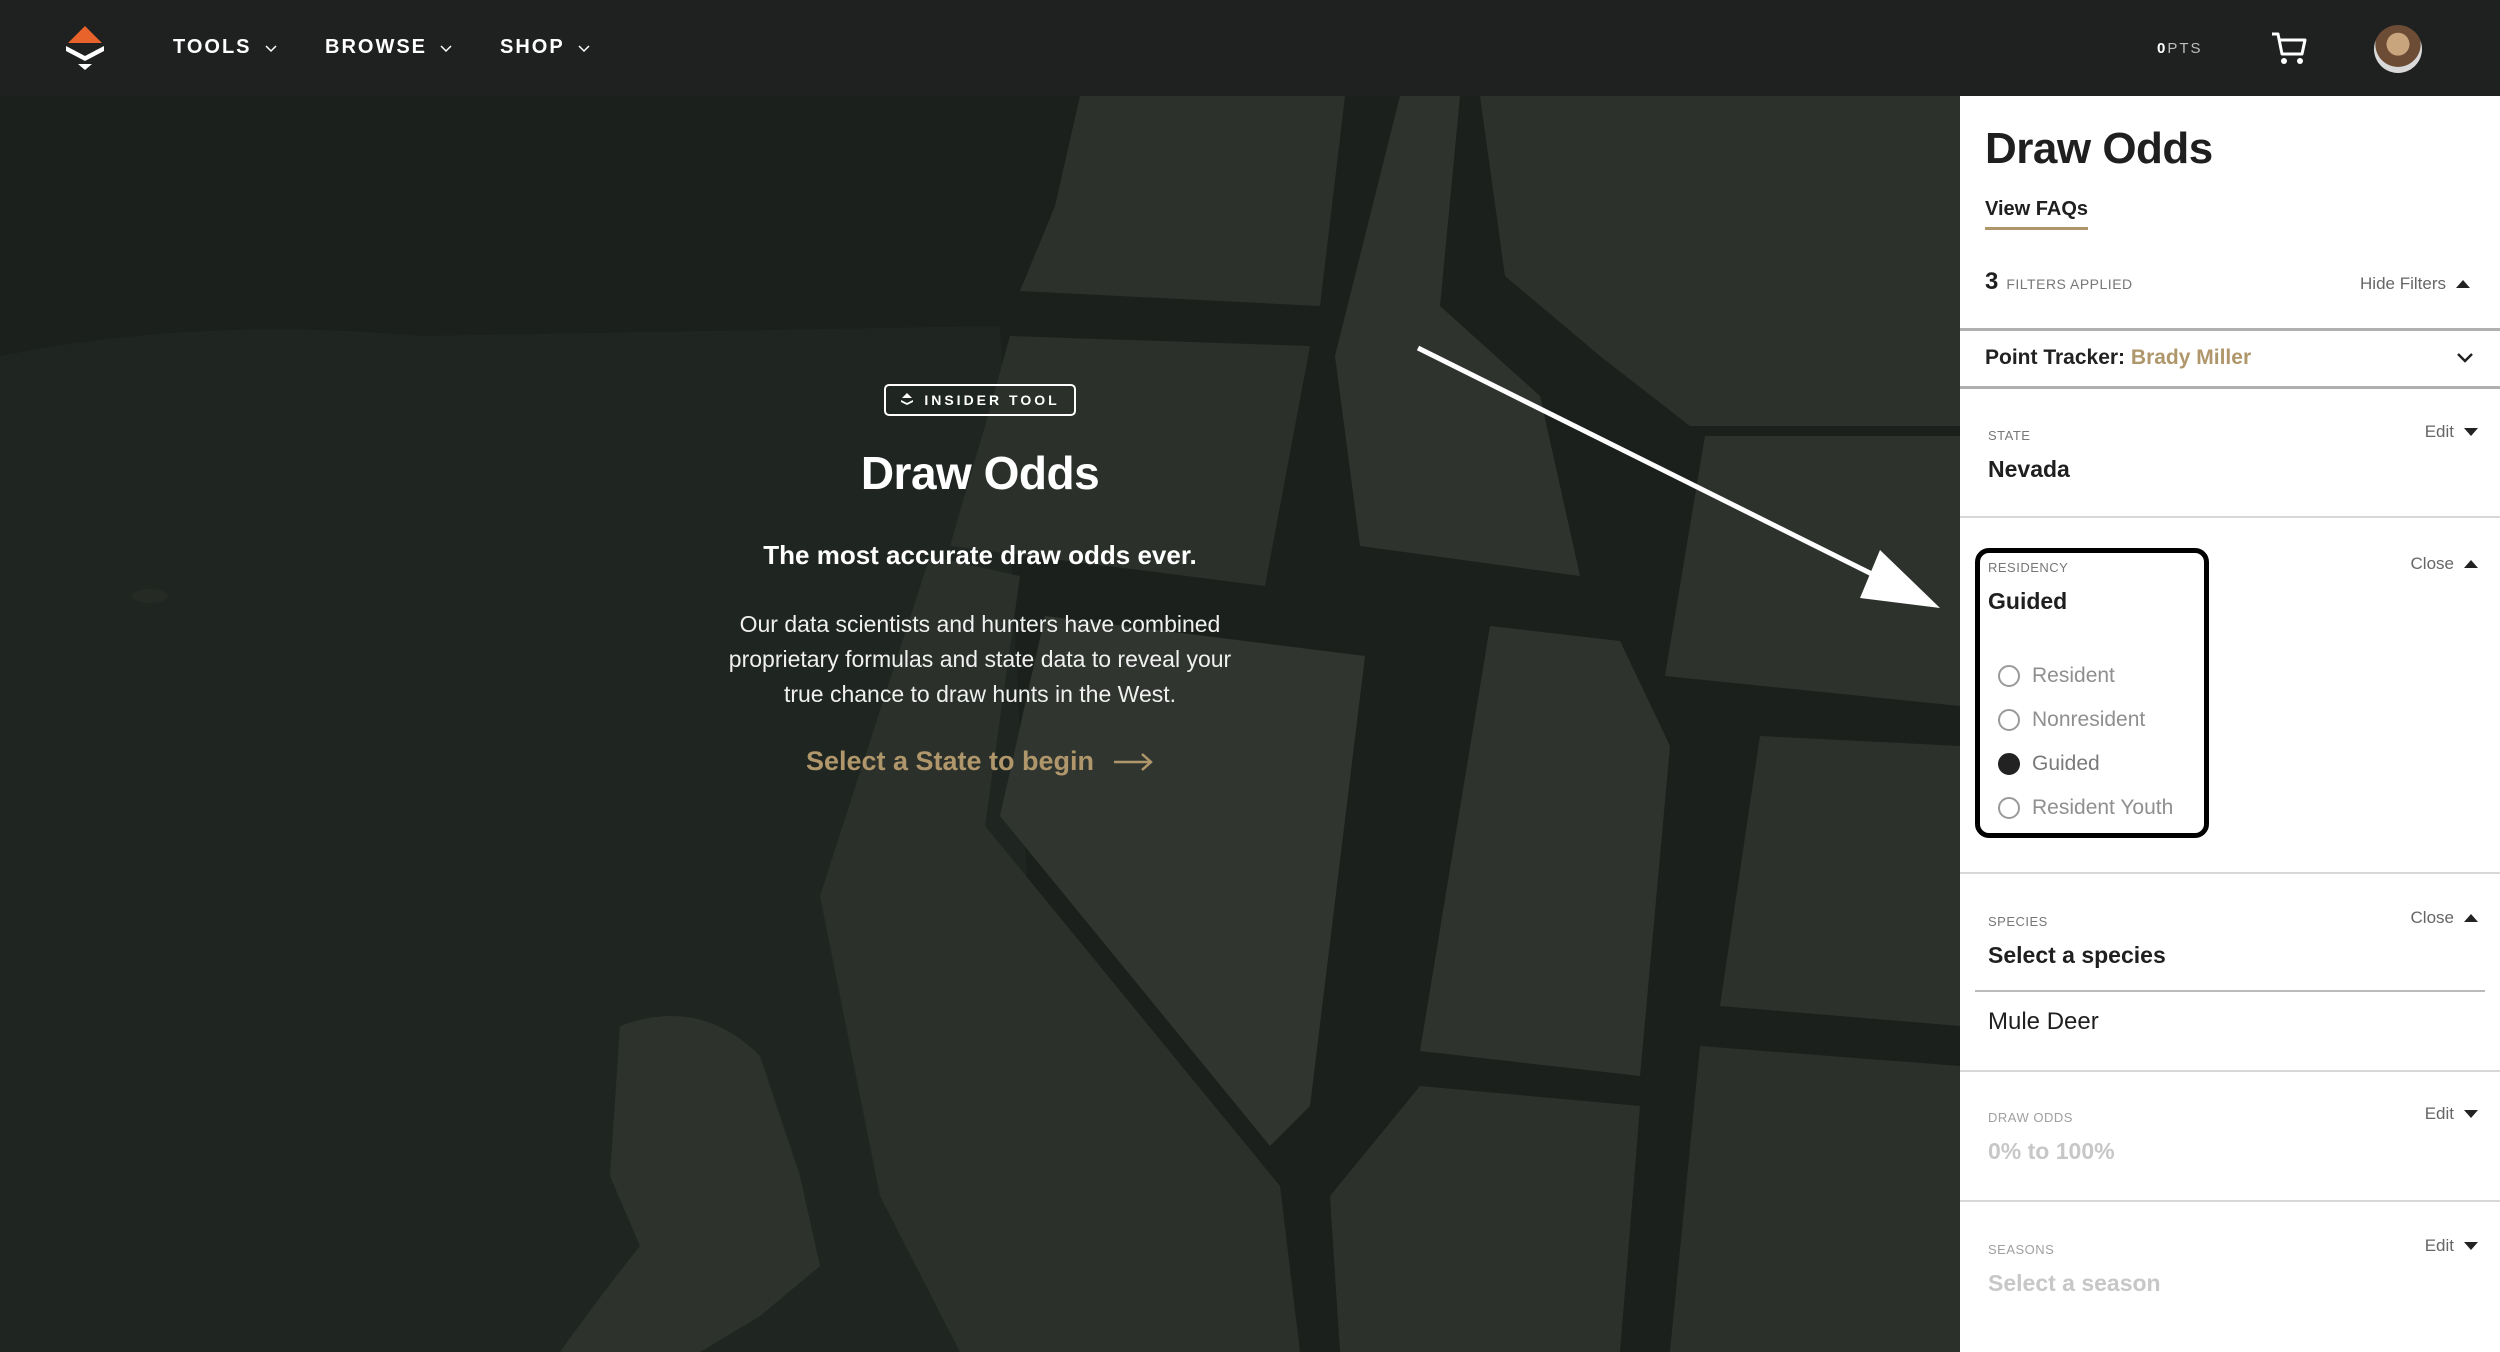 Image resolution: width=2500 pixels, height=1352 pixels. What do you see at coordinates (2029, 469) in the screenshot?
I see `state-value: Nevada` at bounding box center [2029, 469].